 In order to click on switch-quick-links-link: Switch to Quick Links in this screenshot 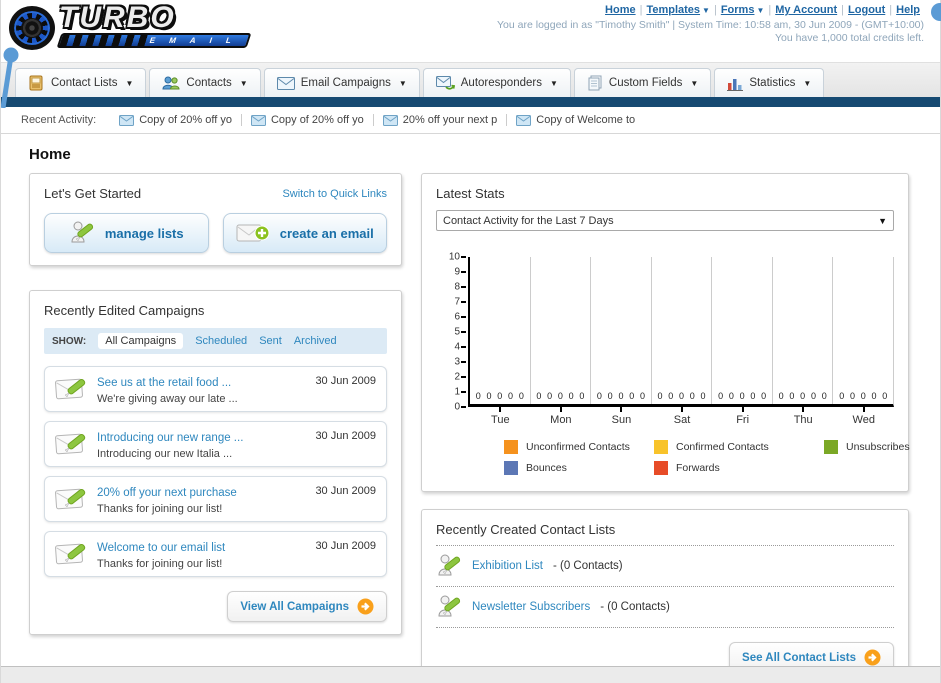, I will do `click(334, 194)`.